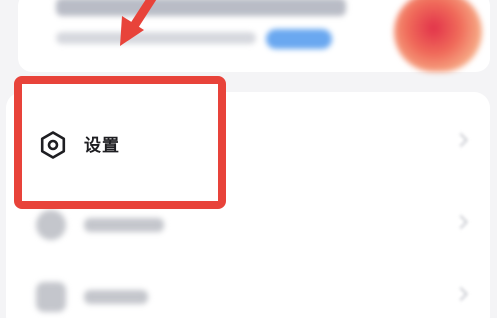  I want to click on pointer-arrow-icon, so click(138, 23).